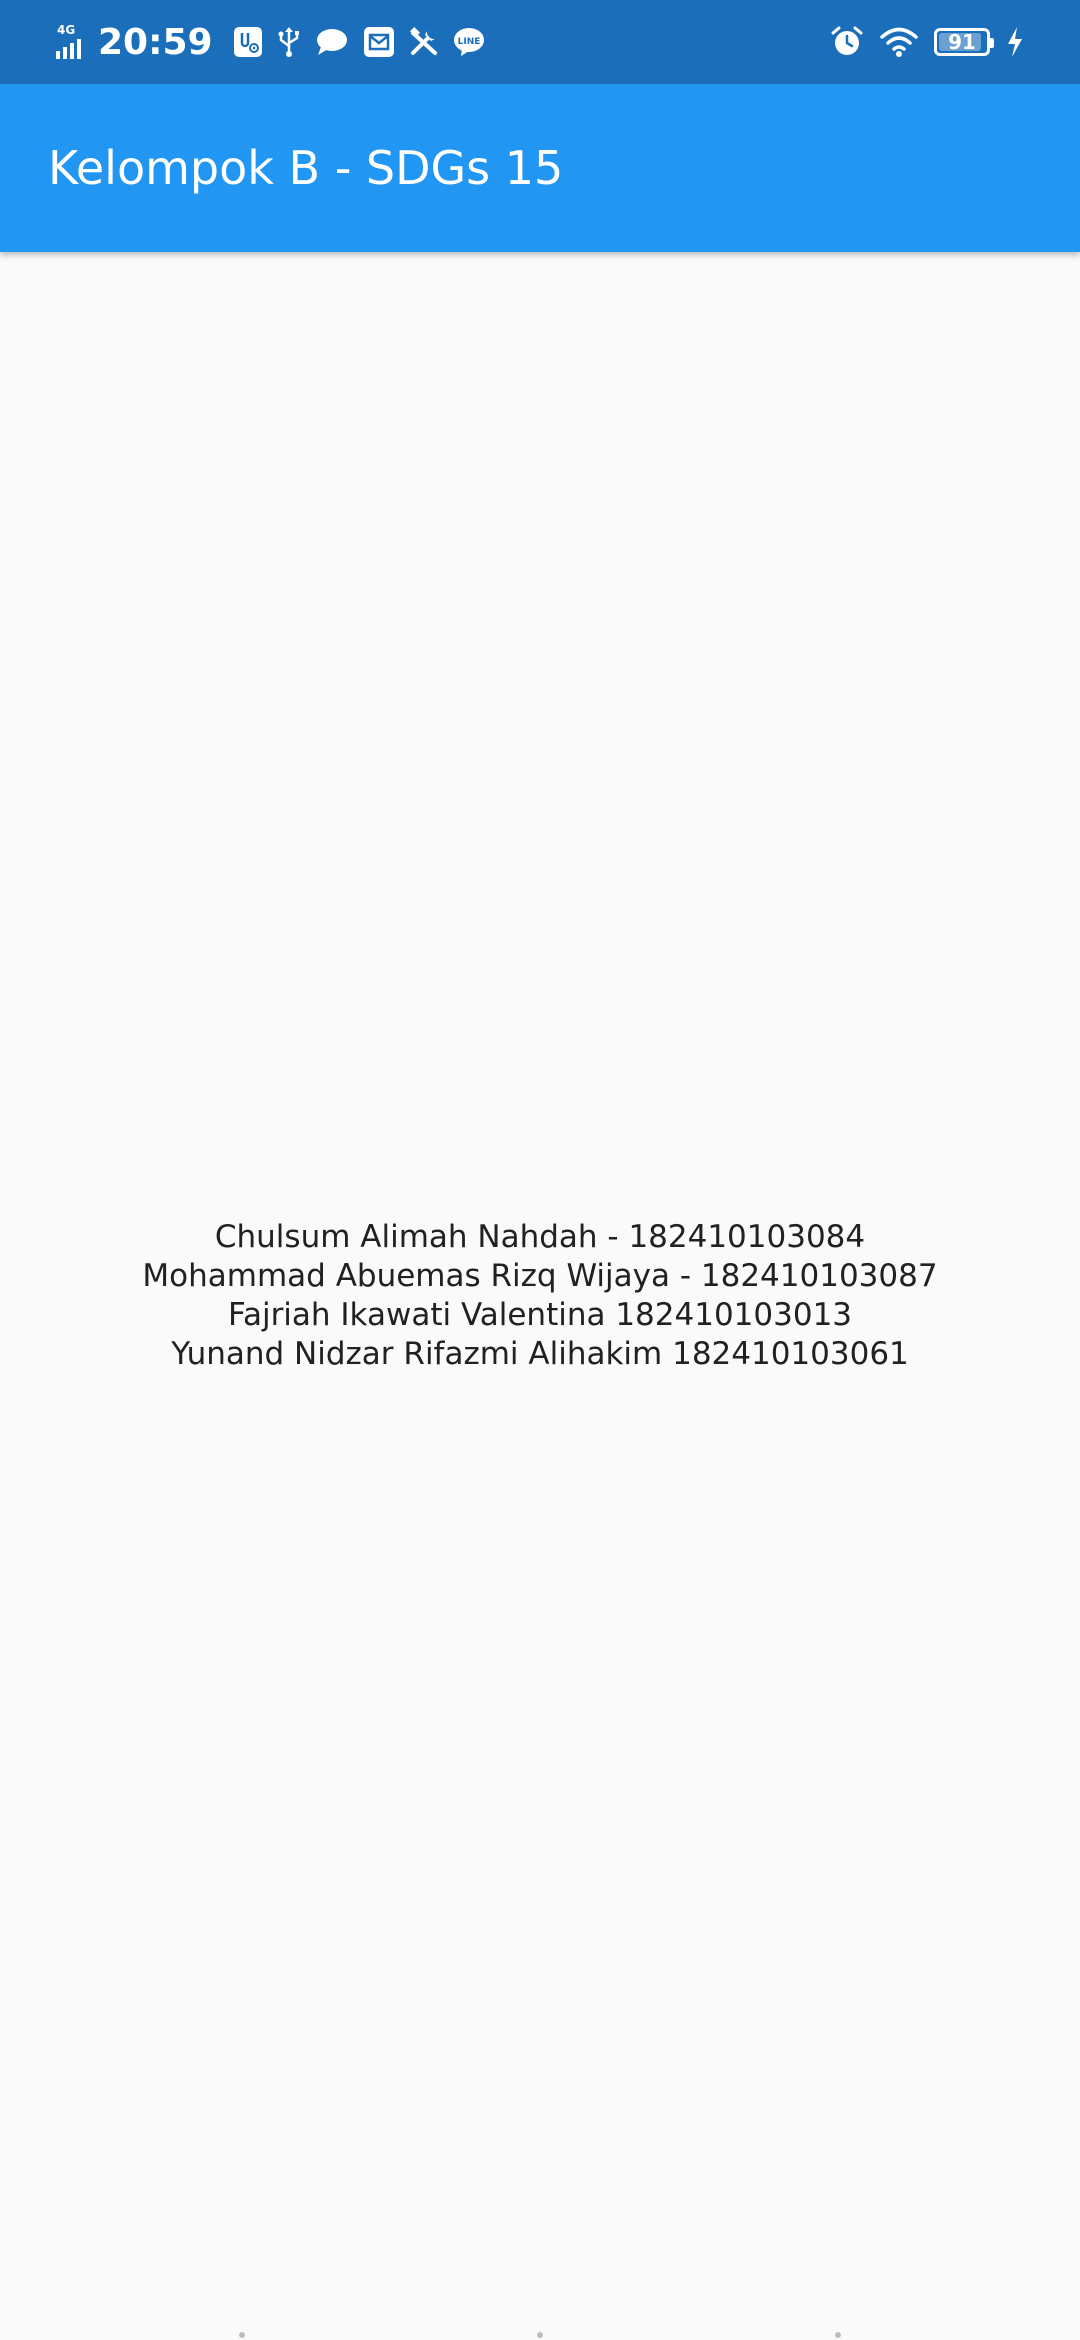 Image resolution: width=1080 pixels, height=2340 pixels. Describe the element at coordinates (332, 42) in the screenshot. I see `chat-icon` at that location.